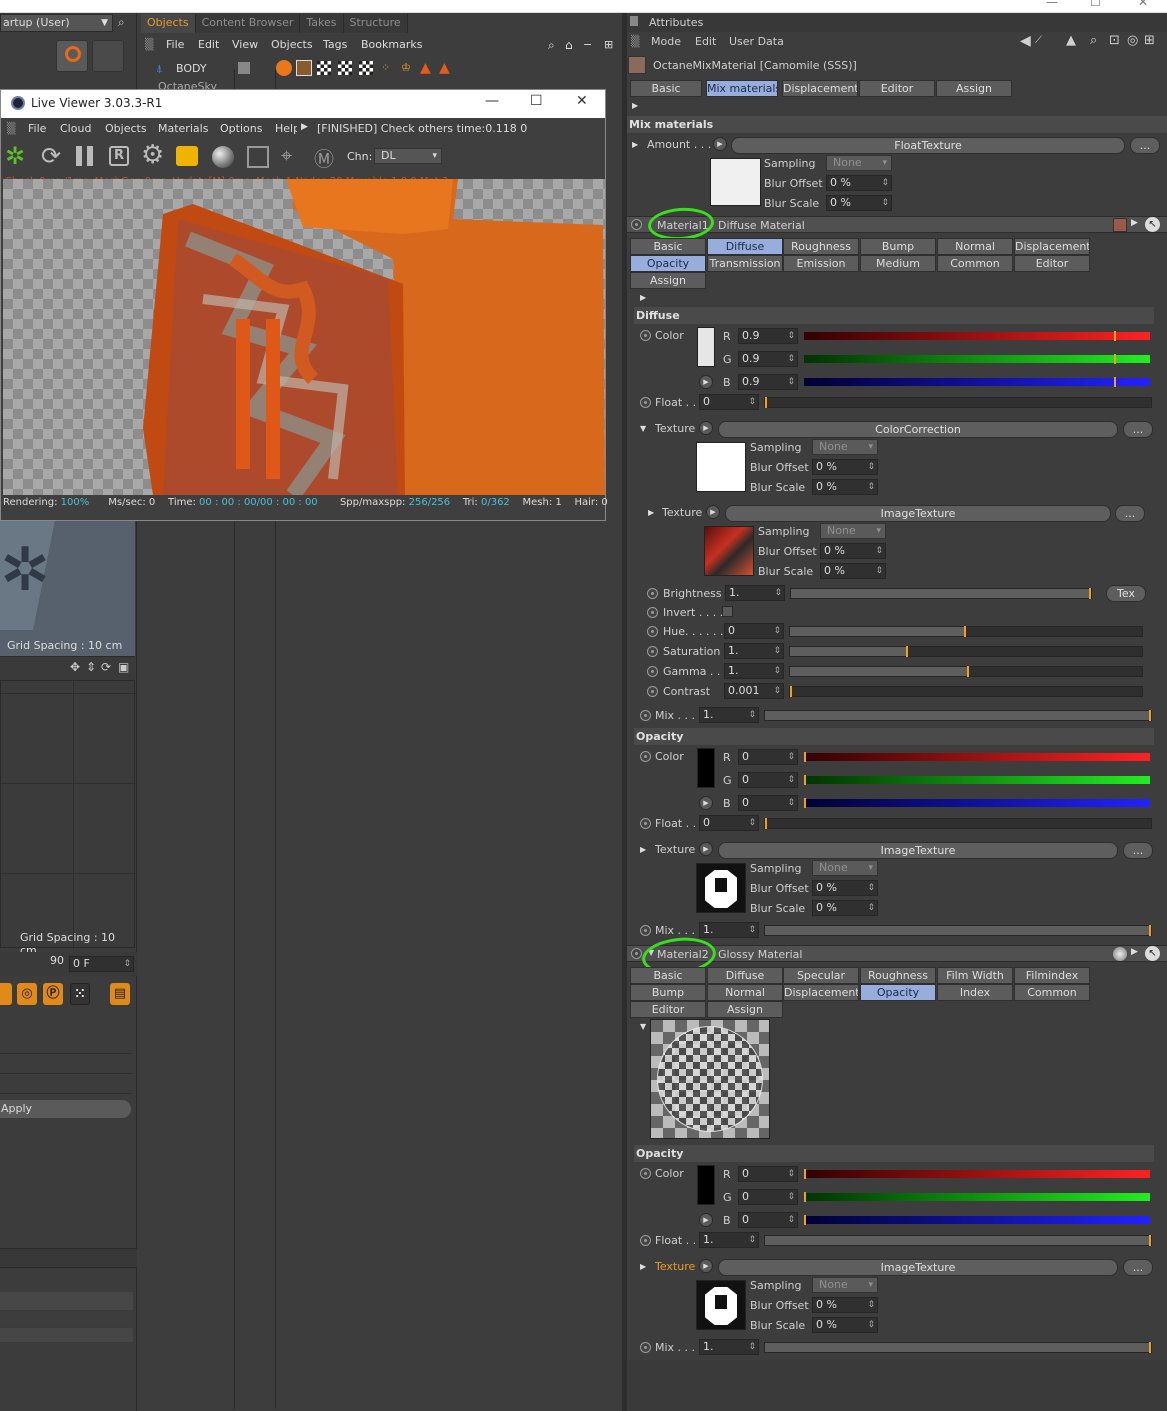 The image size is (1167, 1411). I want to click on b-field: 0.9, so click(768, 382).